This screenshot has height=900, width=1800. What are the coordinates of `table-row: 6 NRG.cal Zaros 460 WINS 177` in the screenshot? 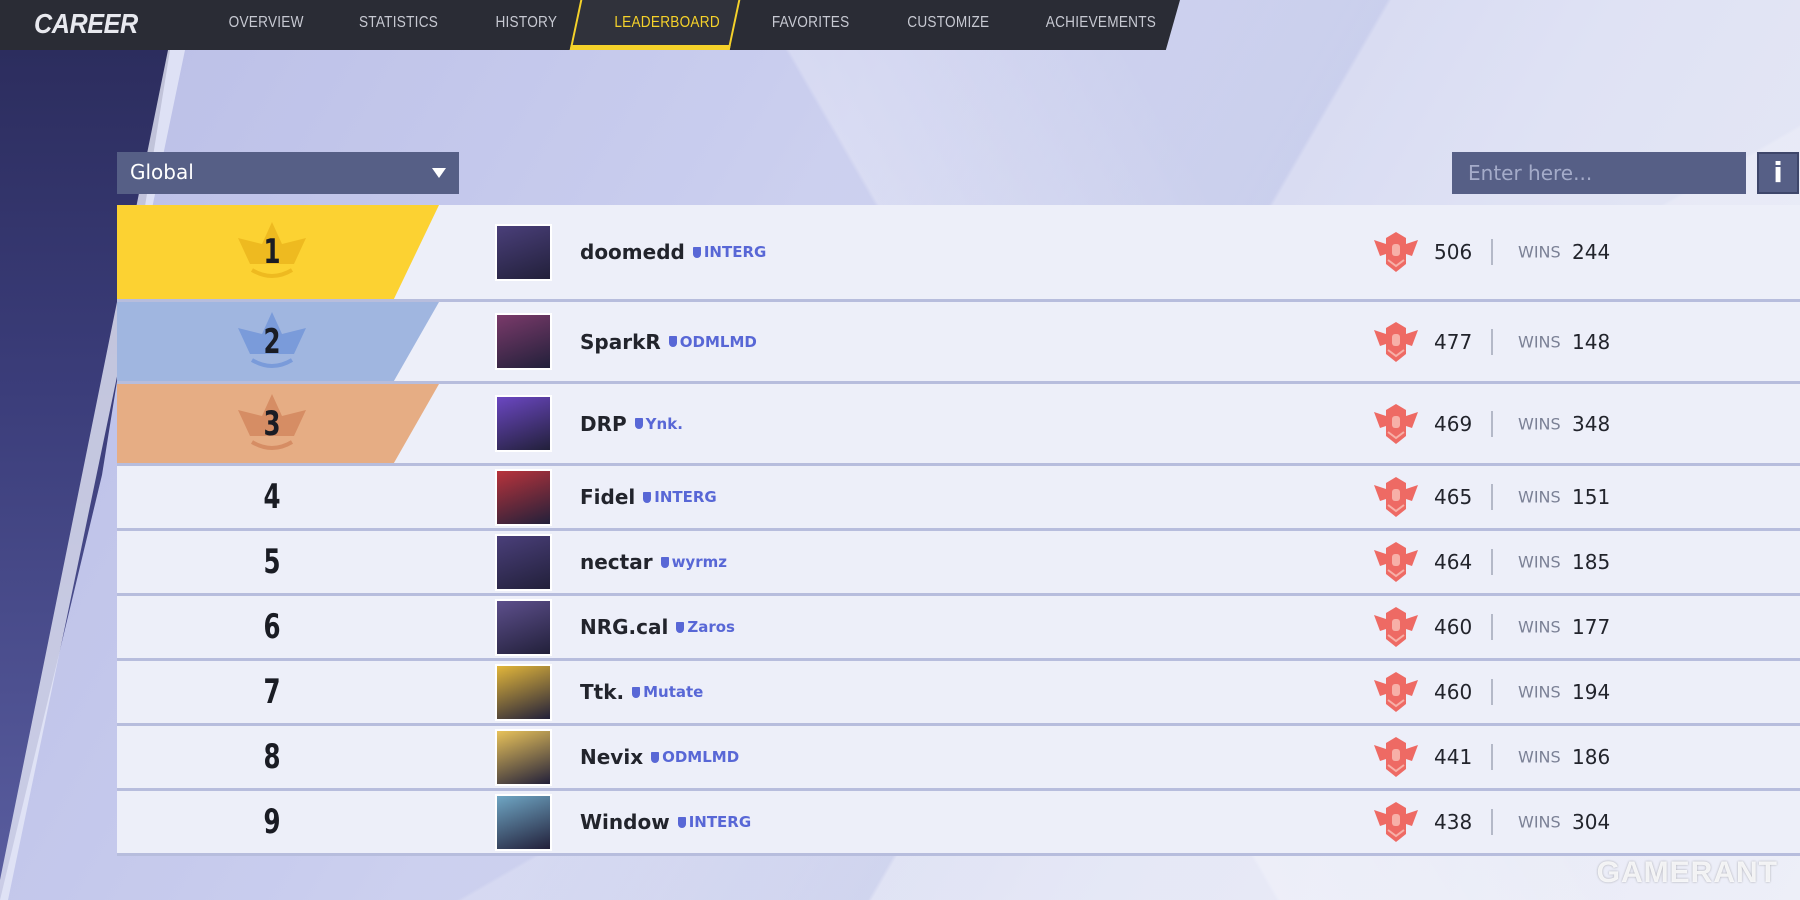 It's located at (958, 628).